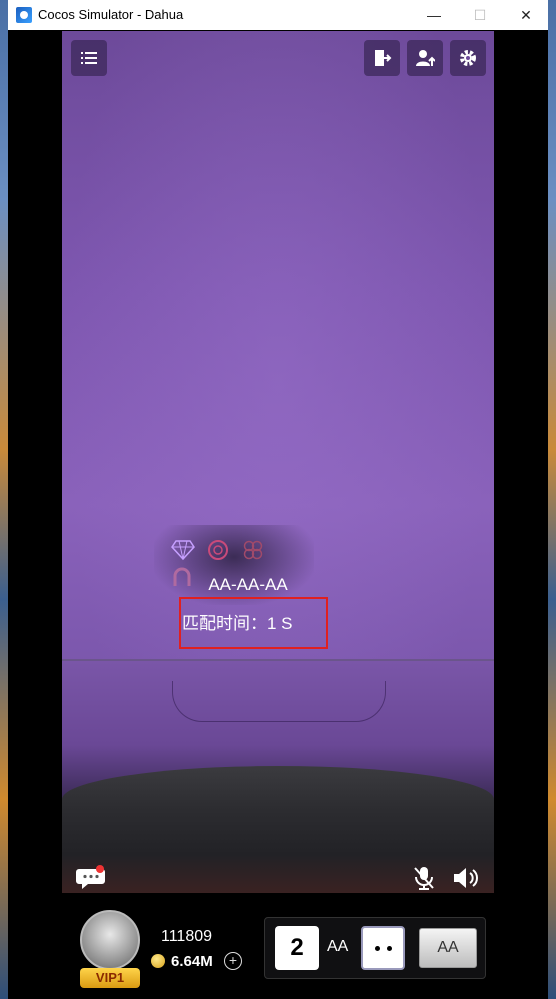 The image size is (556, 999). I want to click on coin-icon, so click(158, 961).